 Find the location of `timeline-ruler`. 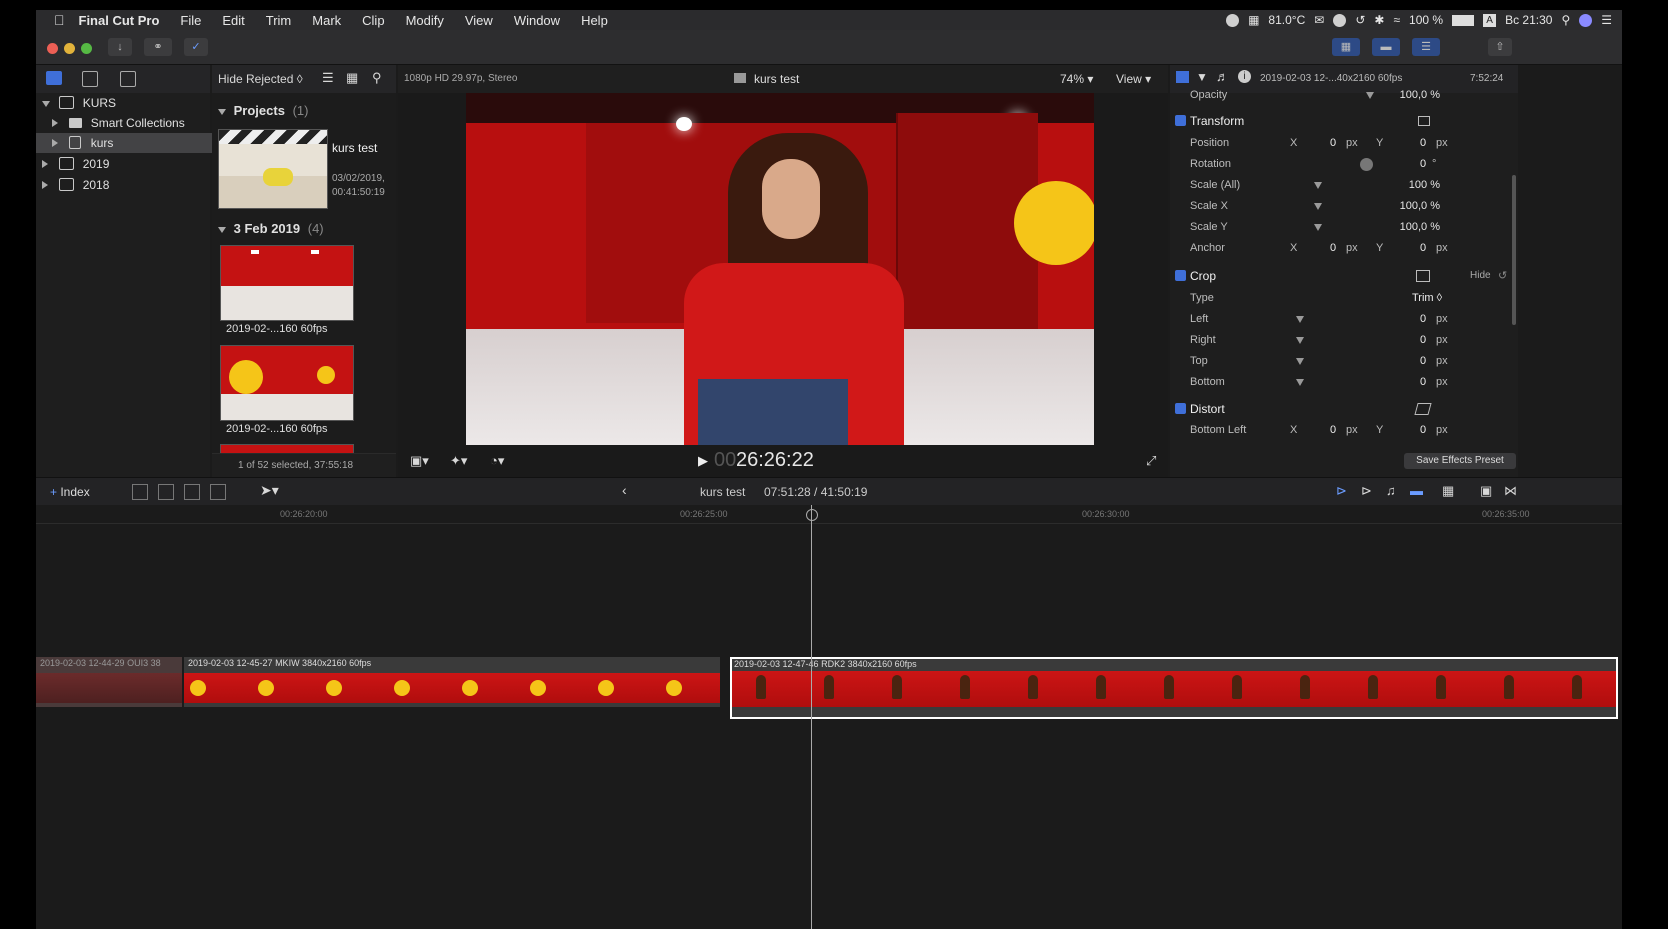

timeline-ruler is located at coordinates (829, 514).